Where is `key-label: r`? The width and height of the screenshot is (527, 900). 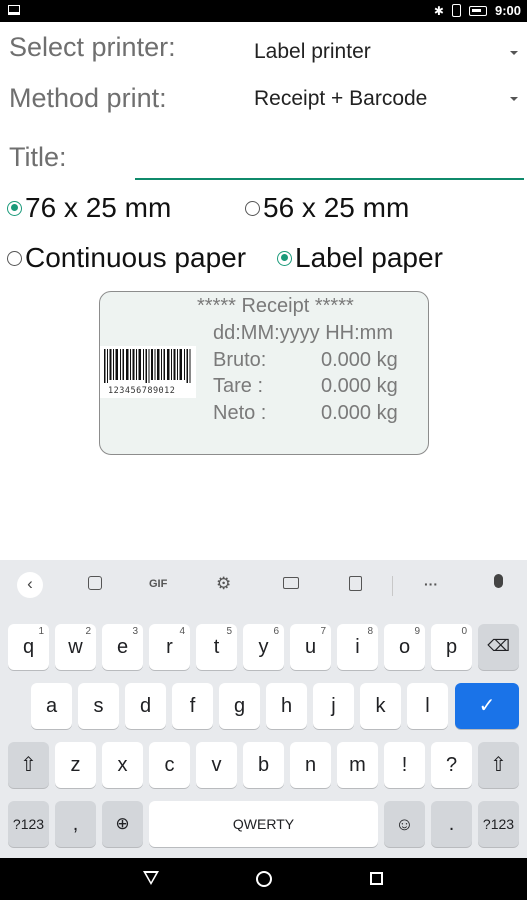
key-label: r is located at coordinates (169, 647).